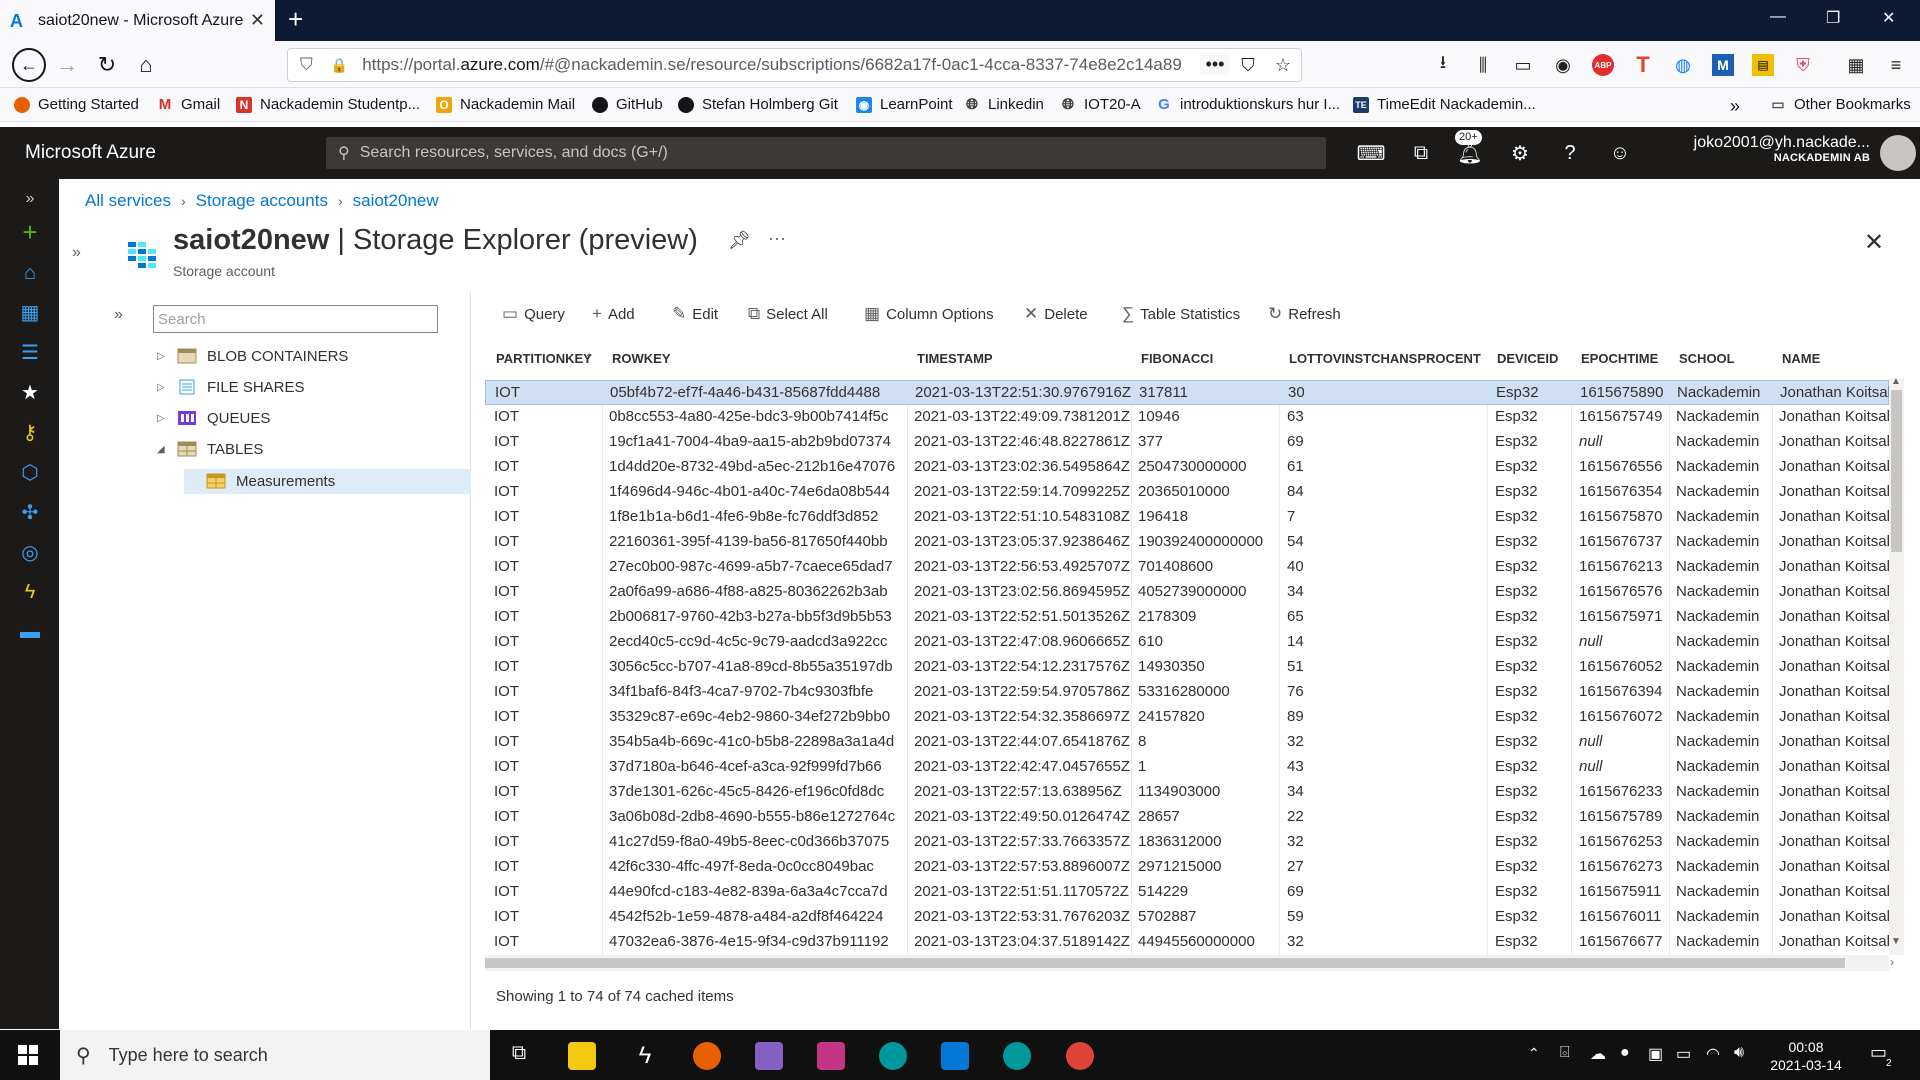 The width and height of the screenshot is (1920, 1080). Describe the element at coordinates (1004, 104) in the screenshot. I see `bookmark-linkedin: 🌐︎ Linkedin` at that location.